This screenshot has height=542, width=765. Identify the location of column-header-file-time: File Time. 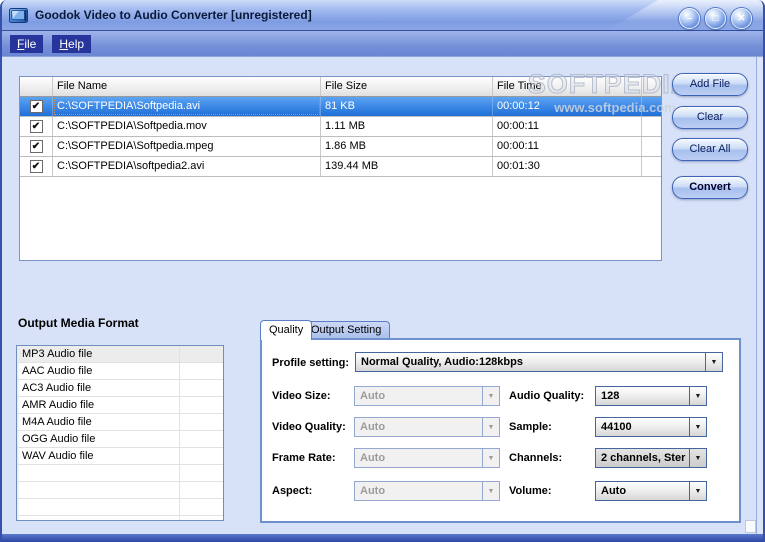
(567, 86).